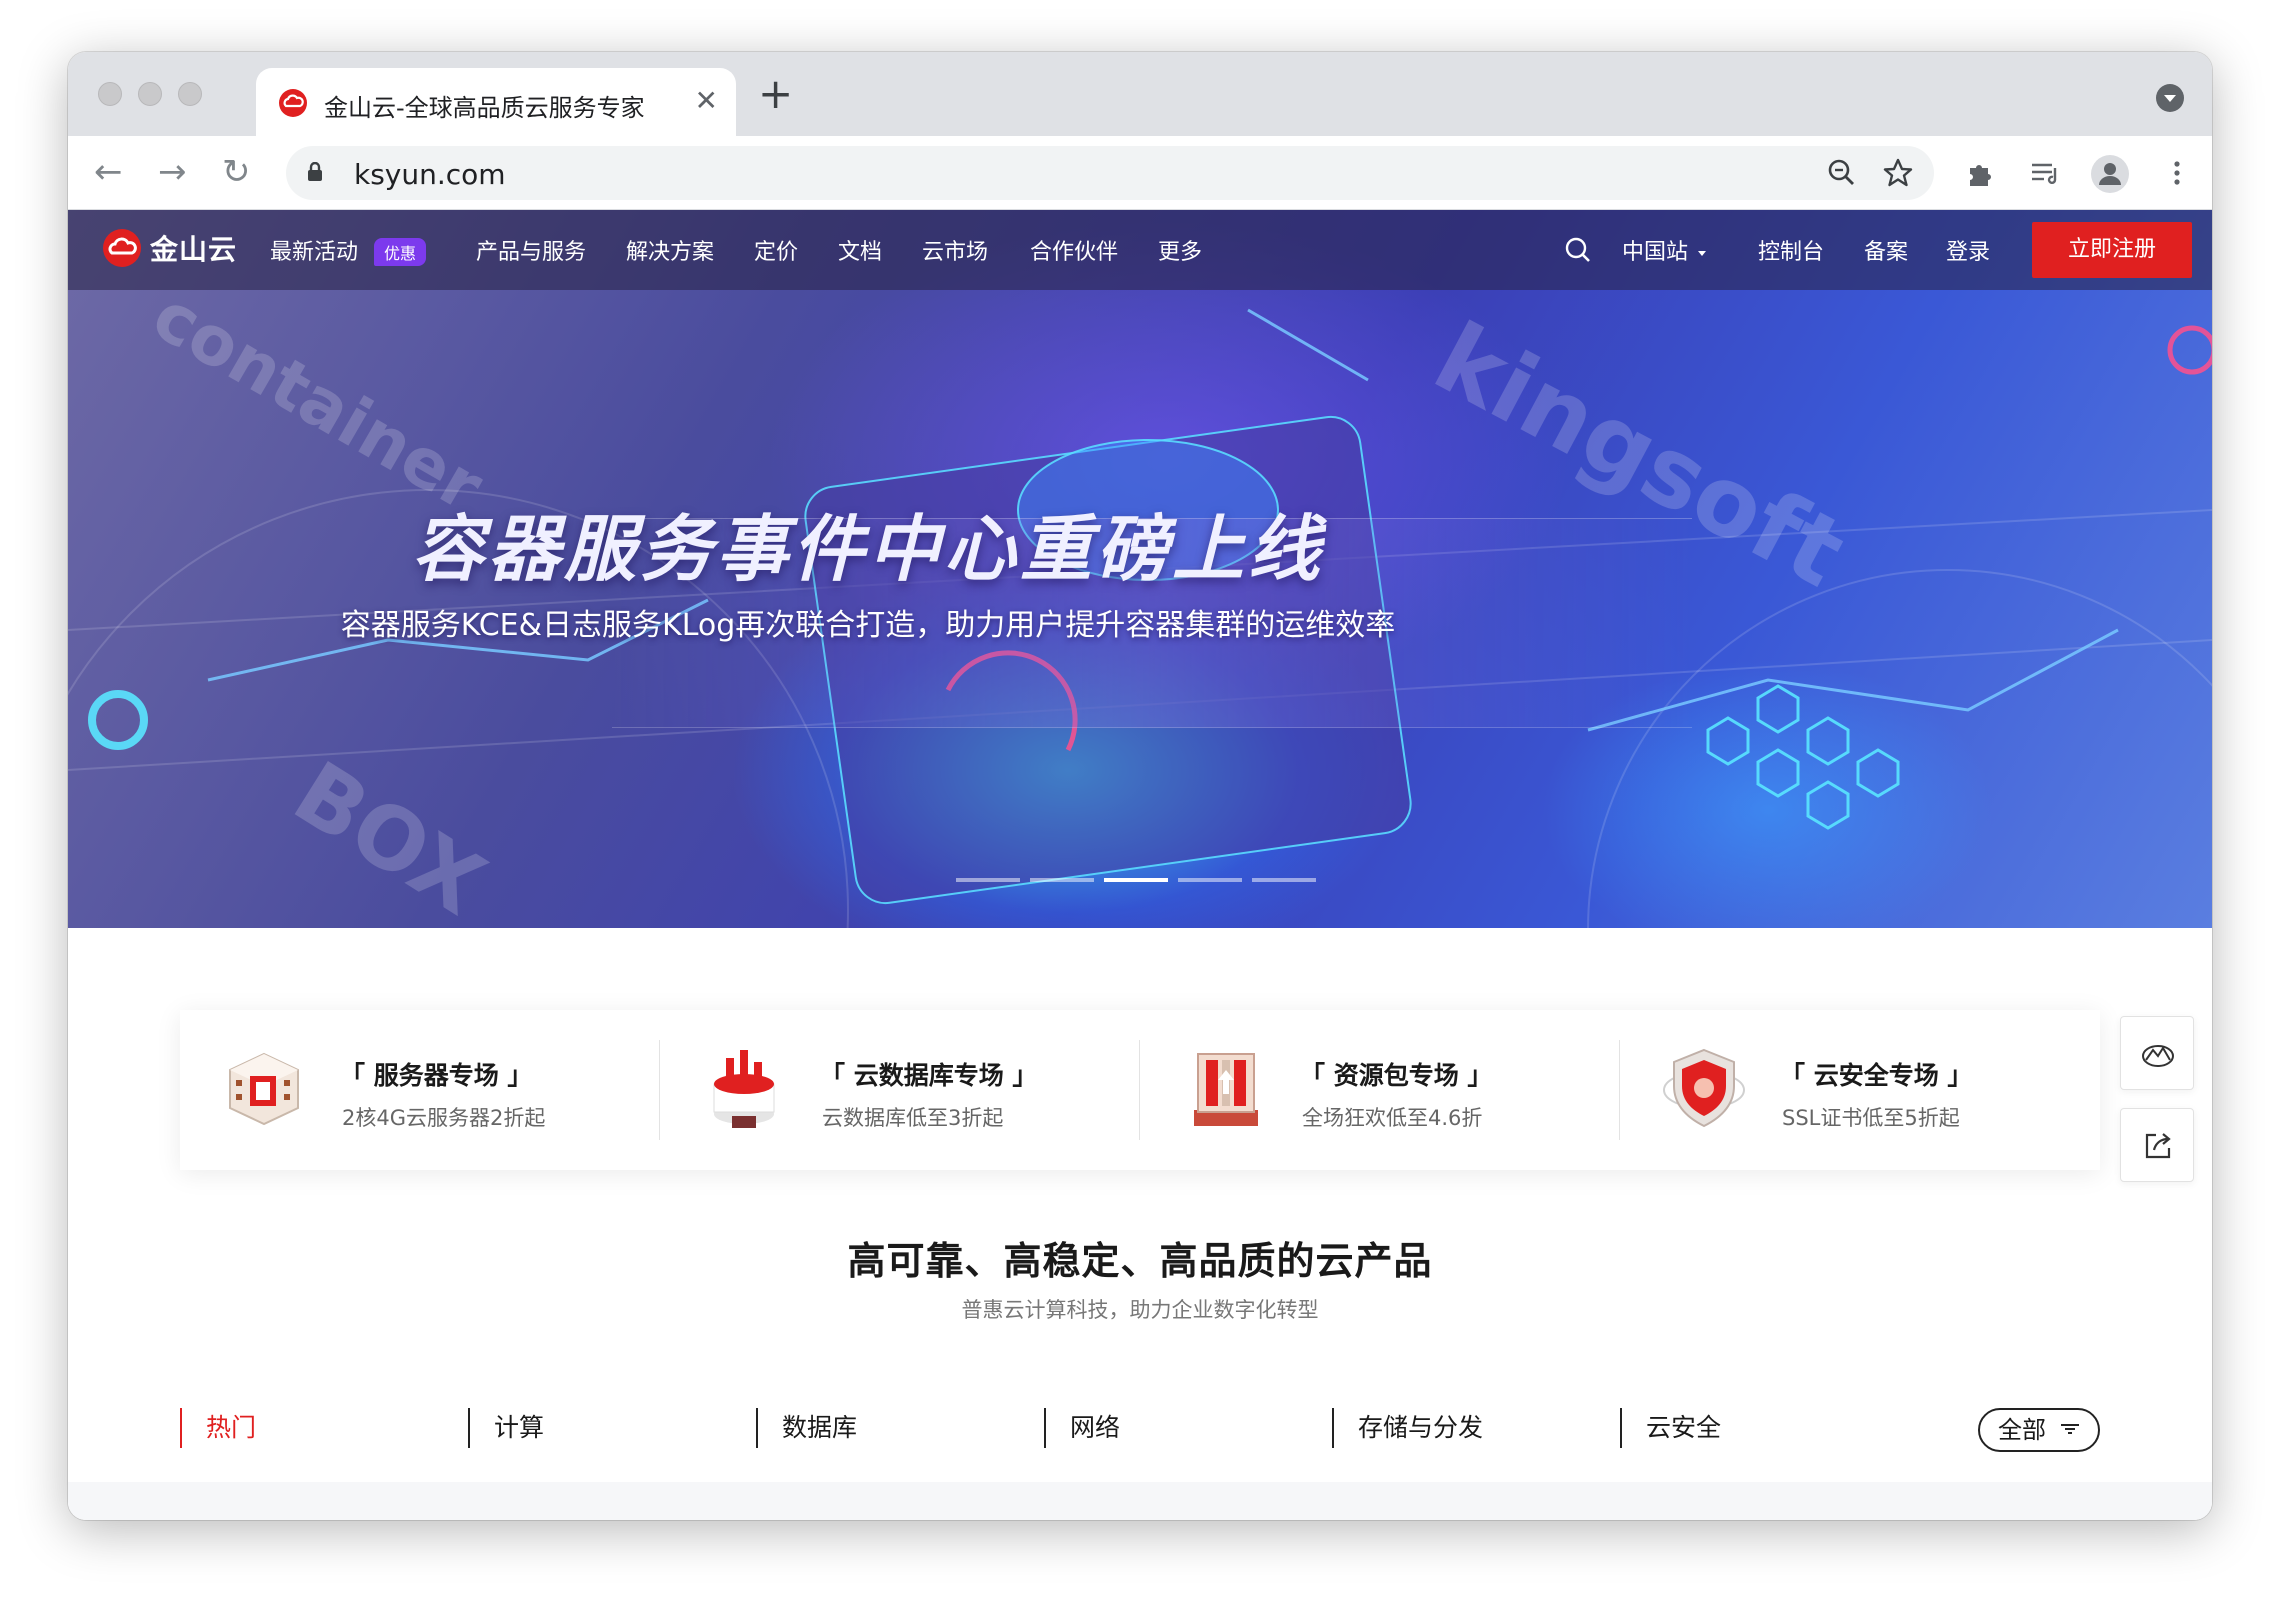 The width and height of the screenshot is (2280, 1604). What do you see at coordinates (150, 94) in the screenshot?
I see `minimize-window-button` at bounding box center [150, 94].